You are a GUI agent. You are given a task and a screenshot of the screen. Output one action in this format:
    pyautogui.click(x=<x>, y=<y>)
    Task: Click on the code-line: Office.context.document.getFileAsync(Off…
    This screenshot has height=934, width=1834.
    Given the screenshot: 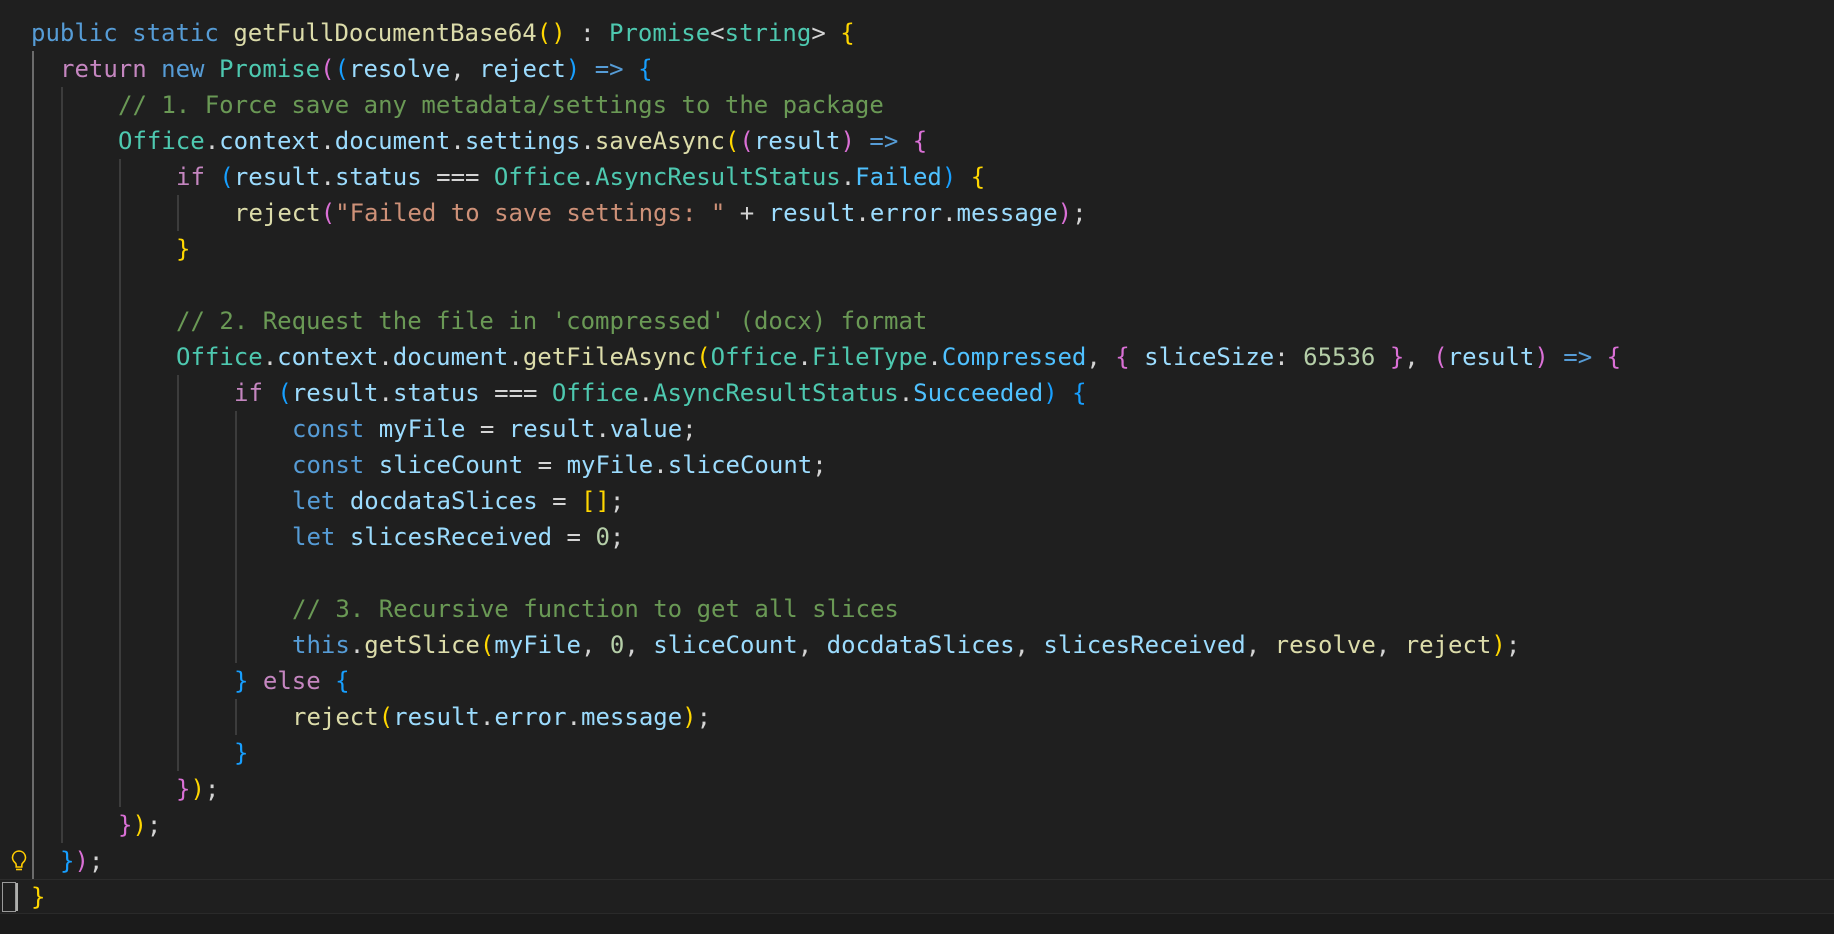 What is the action you would take?
    pyautogui.click(x=917, y=357)
    